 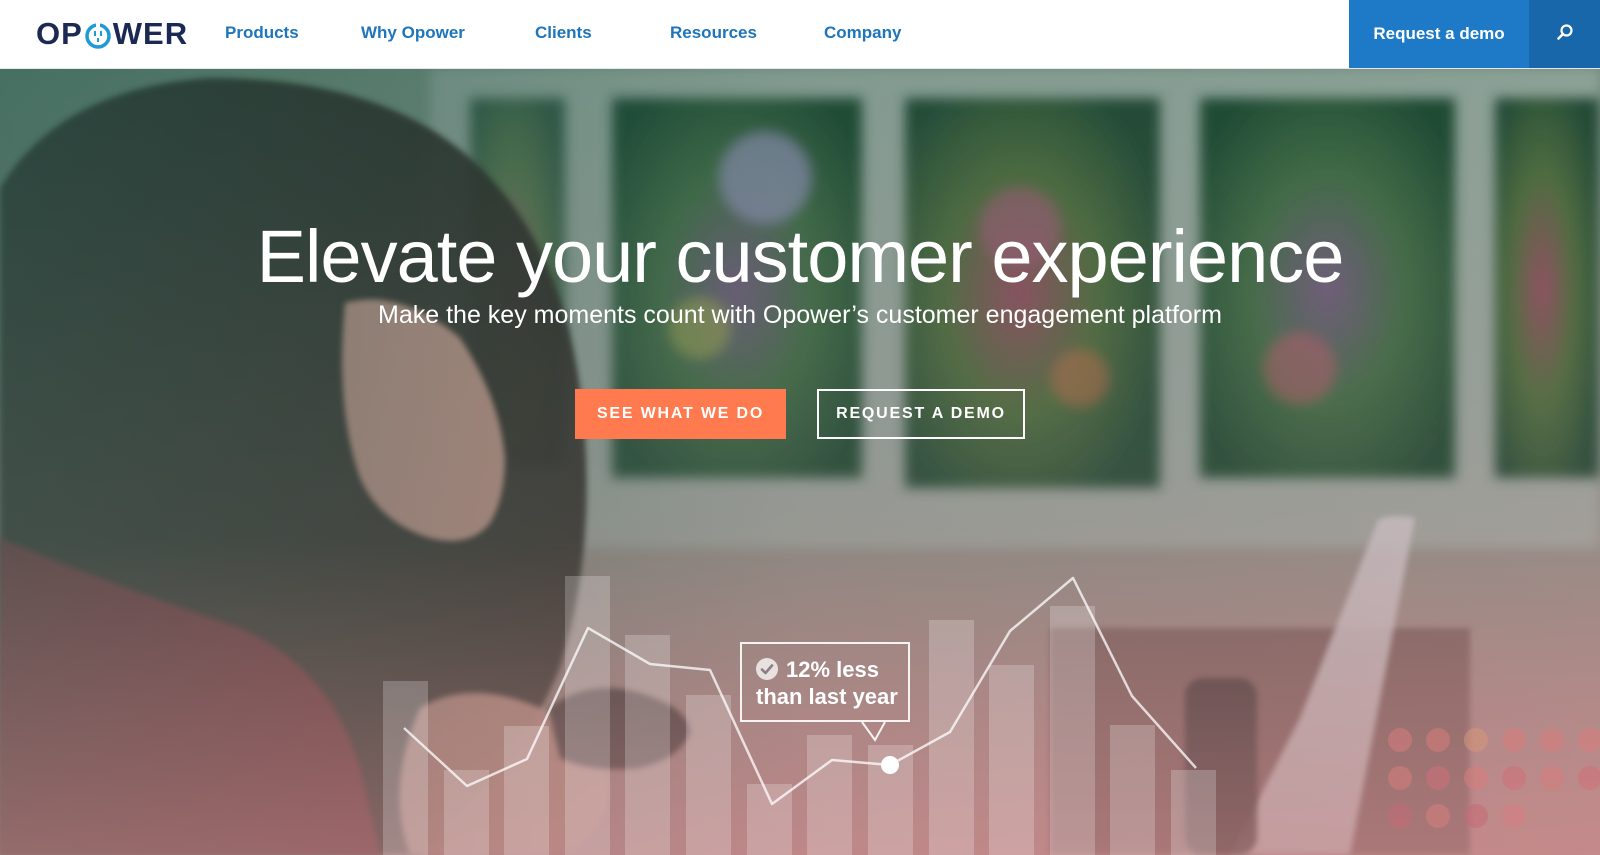 What do you see at coordinates (150, 33) in the screenshot?
I see `logo-text-right: WER` at bounding box center [150, 33].